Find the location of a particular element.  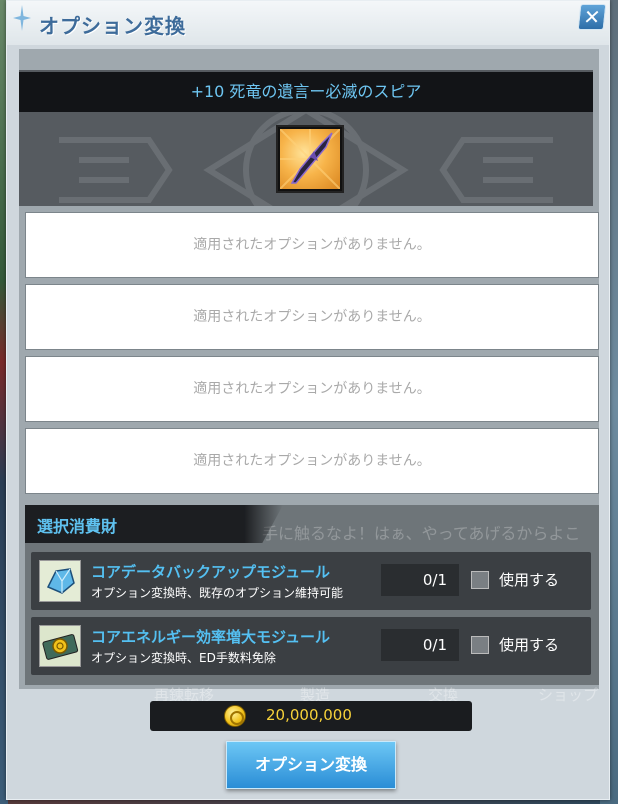

spear-icon is located at coordinates (310, 159).